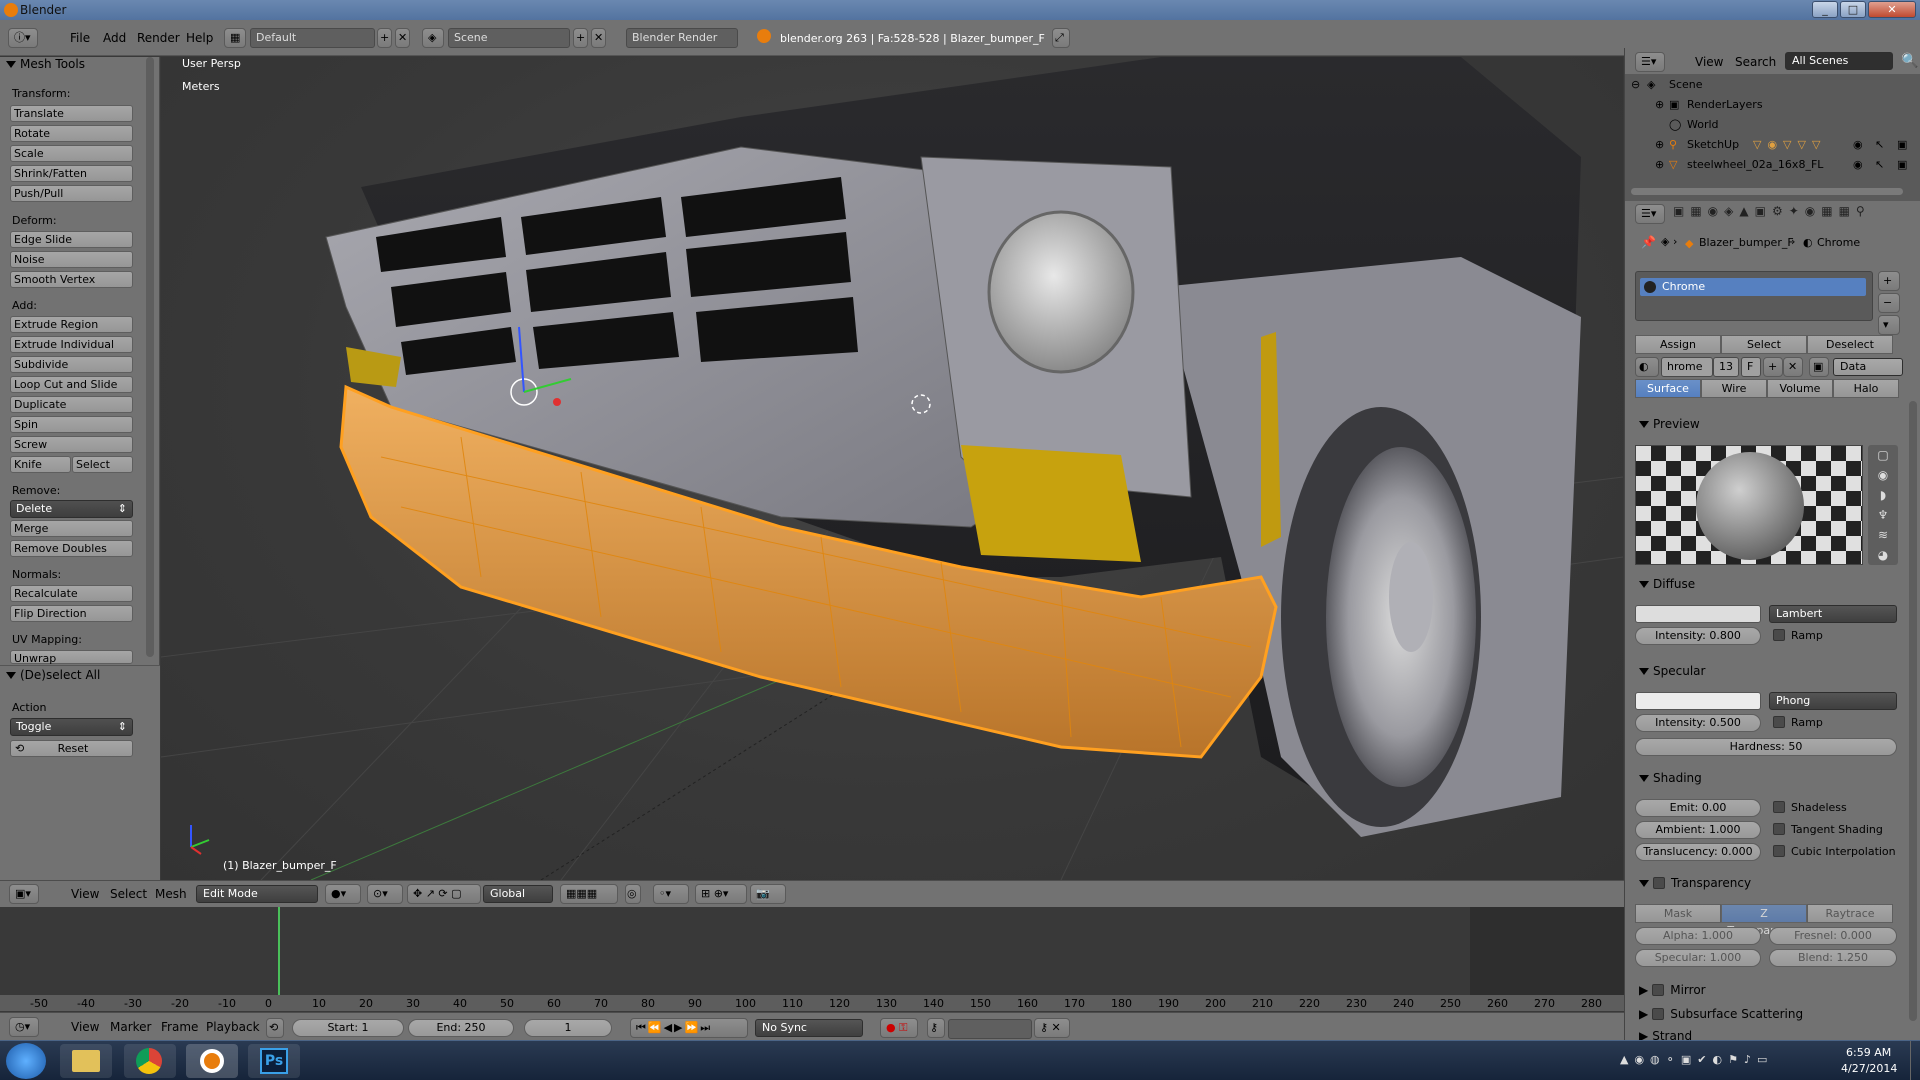  Describe the element at coordinates (1721, 1014) in the screenshot. I see `sss-panel-header: ▶ Subsurface Scattering` at that location.